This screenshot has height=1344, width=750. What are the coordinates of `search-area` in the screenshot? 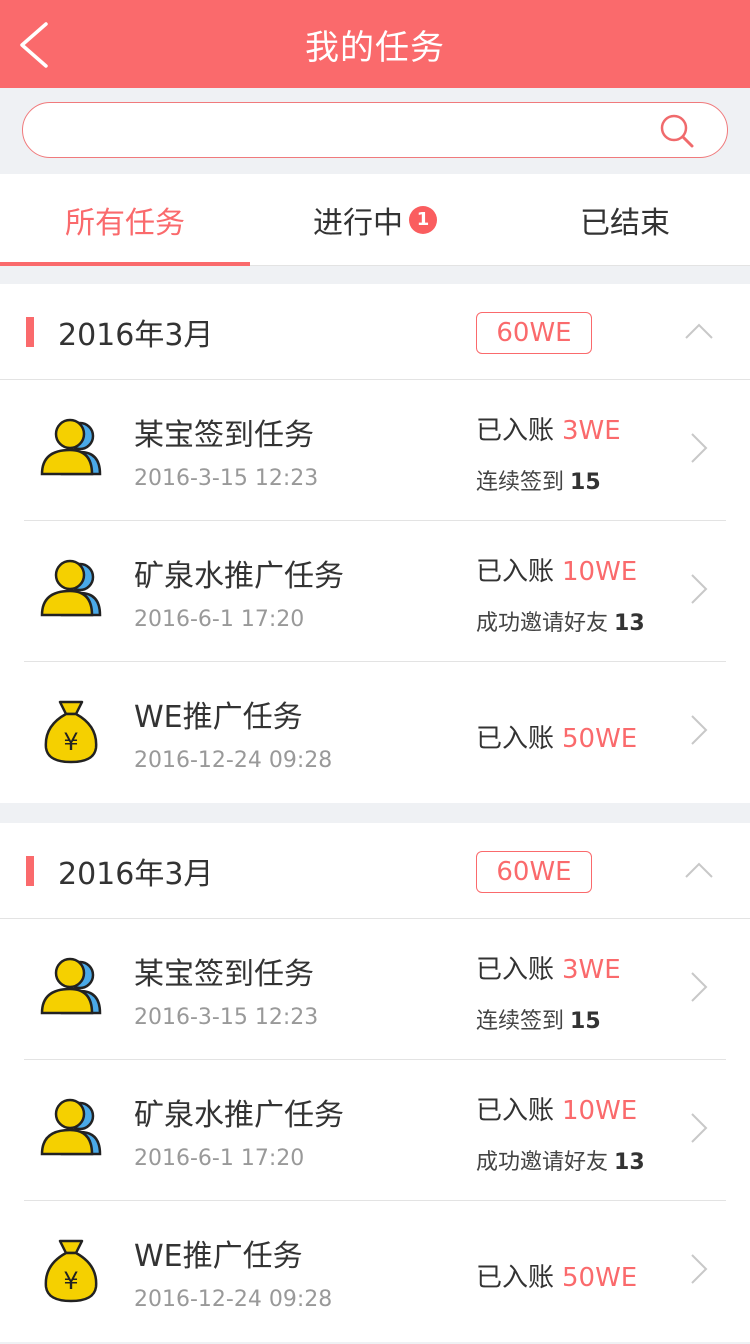 It's located at (375, 131).